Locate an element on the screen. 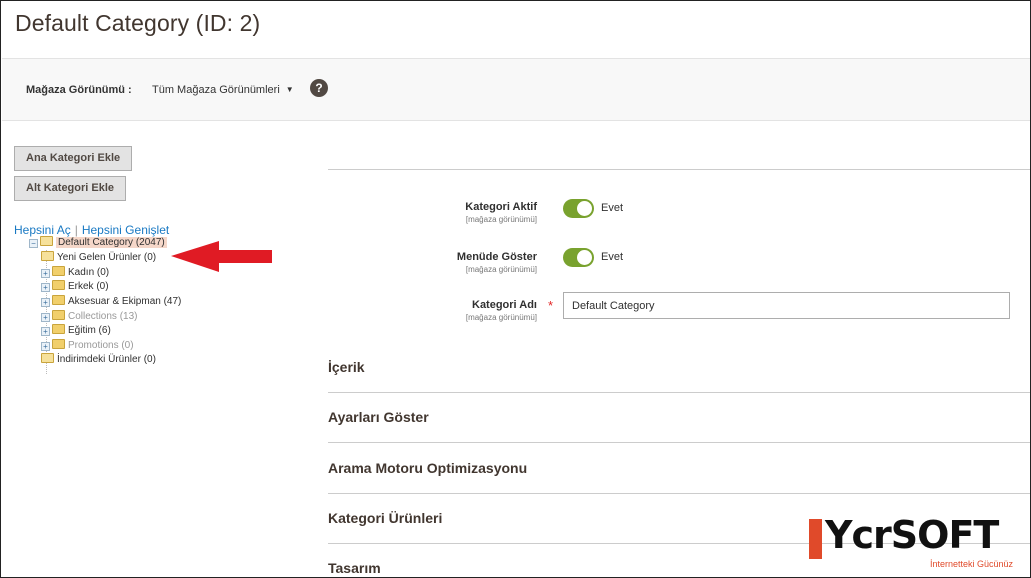 This screenshot has height=578, width=1031. category-name-input is located at coordinates (786, 305).